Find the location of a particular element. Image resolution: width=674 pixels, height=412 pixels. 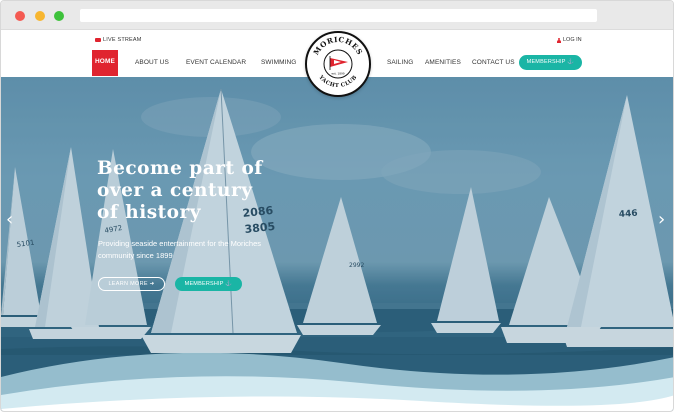

login-link: LOG IN is located at coordinates (569, 40).